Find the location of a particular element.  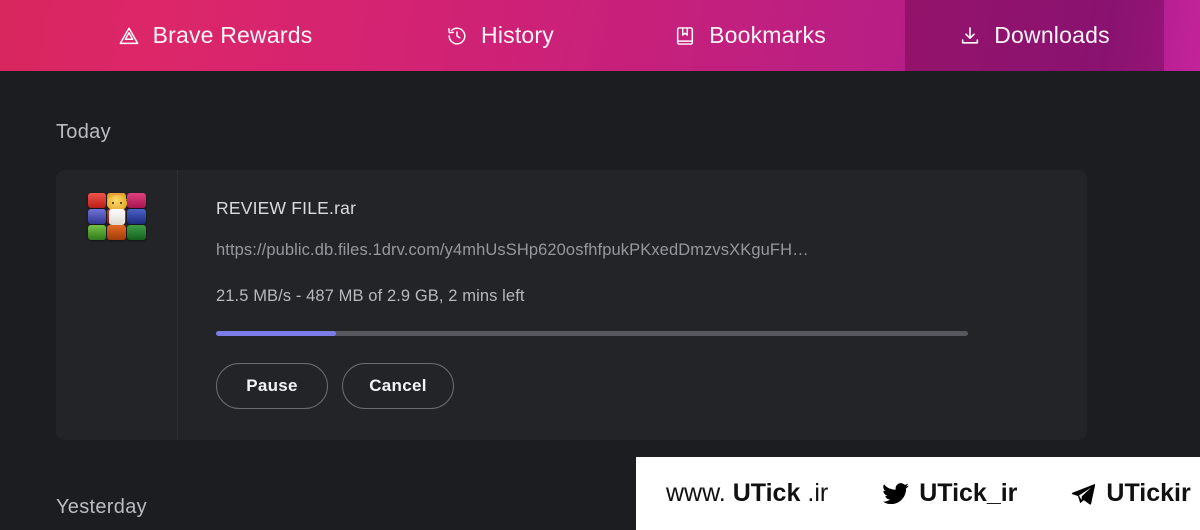

watermark-site-prefix: www. is located at coordinates (696, 493).